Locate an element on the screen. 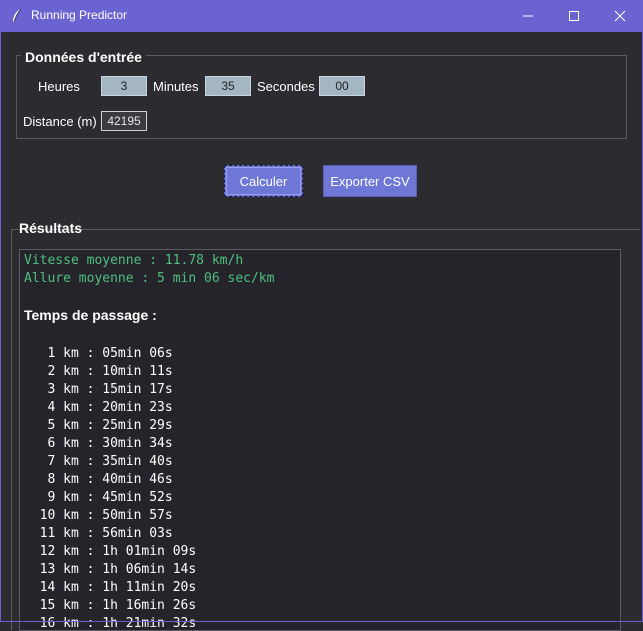 Image resolution: width=643 pixels, height=631 pixels. feather-icon is located at coordinates (17, 15).